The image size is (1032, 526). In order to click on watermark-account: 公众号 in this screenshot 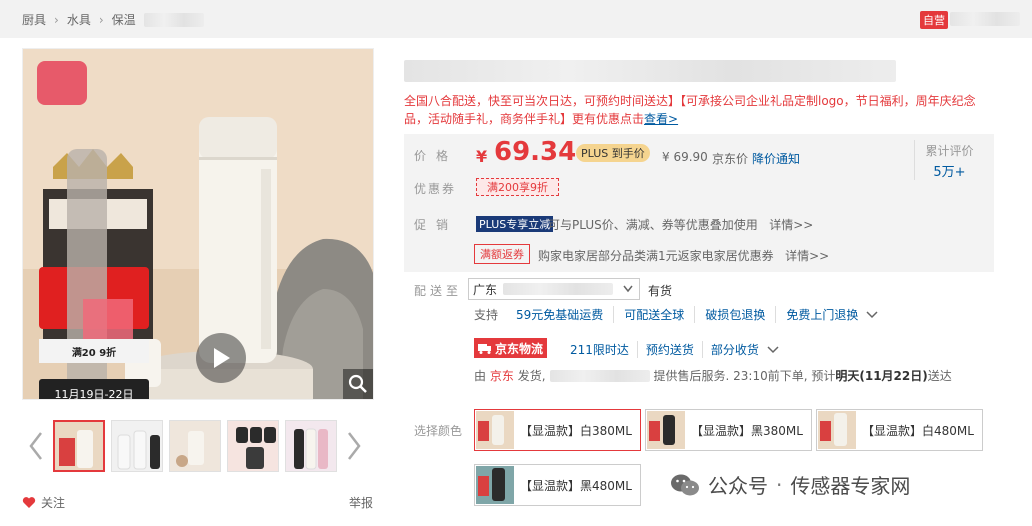, I will do `click(738, 486)`.